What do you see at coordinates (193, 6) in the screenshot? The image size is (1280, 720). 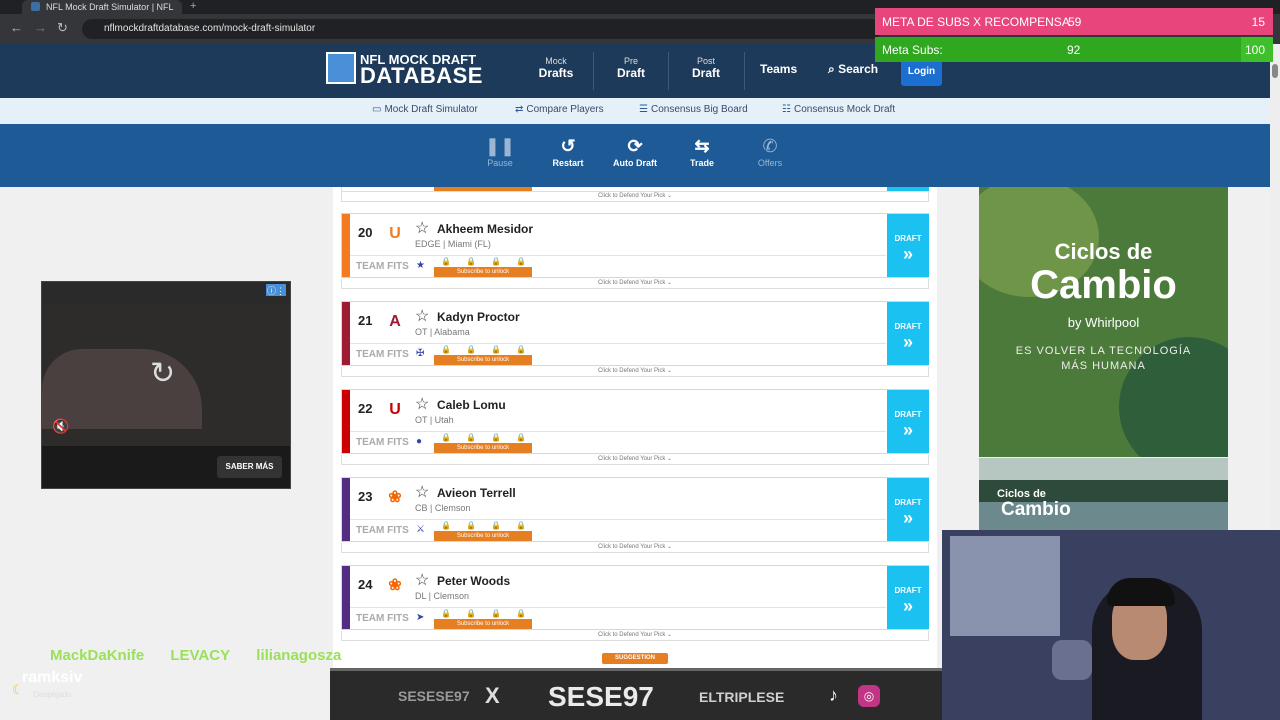 I see `new-tab-icon: +` at bounding box center [193, 6].